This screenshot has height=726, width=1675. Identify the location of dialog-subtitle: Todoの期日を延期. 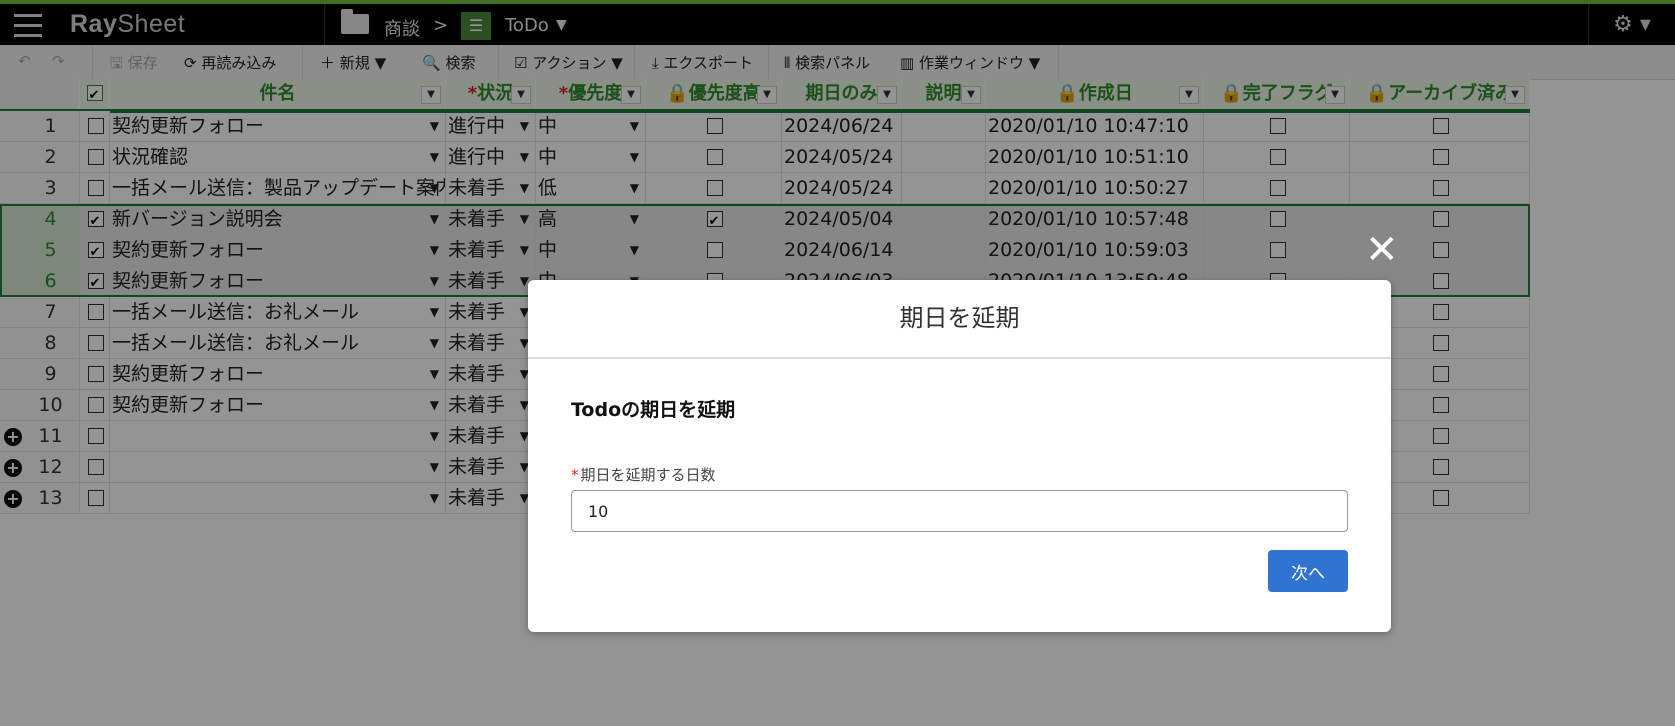
(653, 410).